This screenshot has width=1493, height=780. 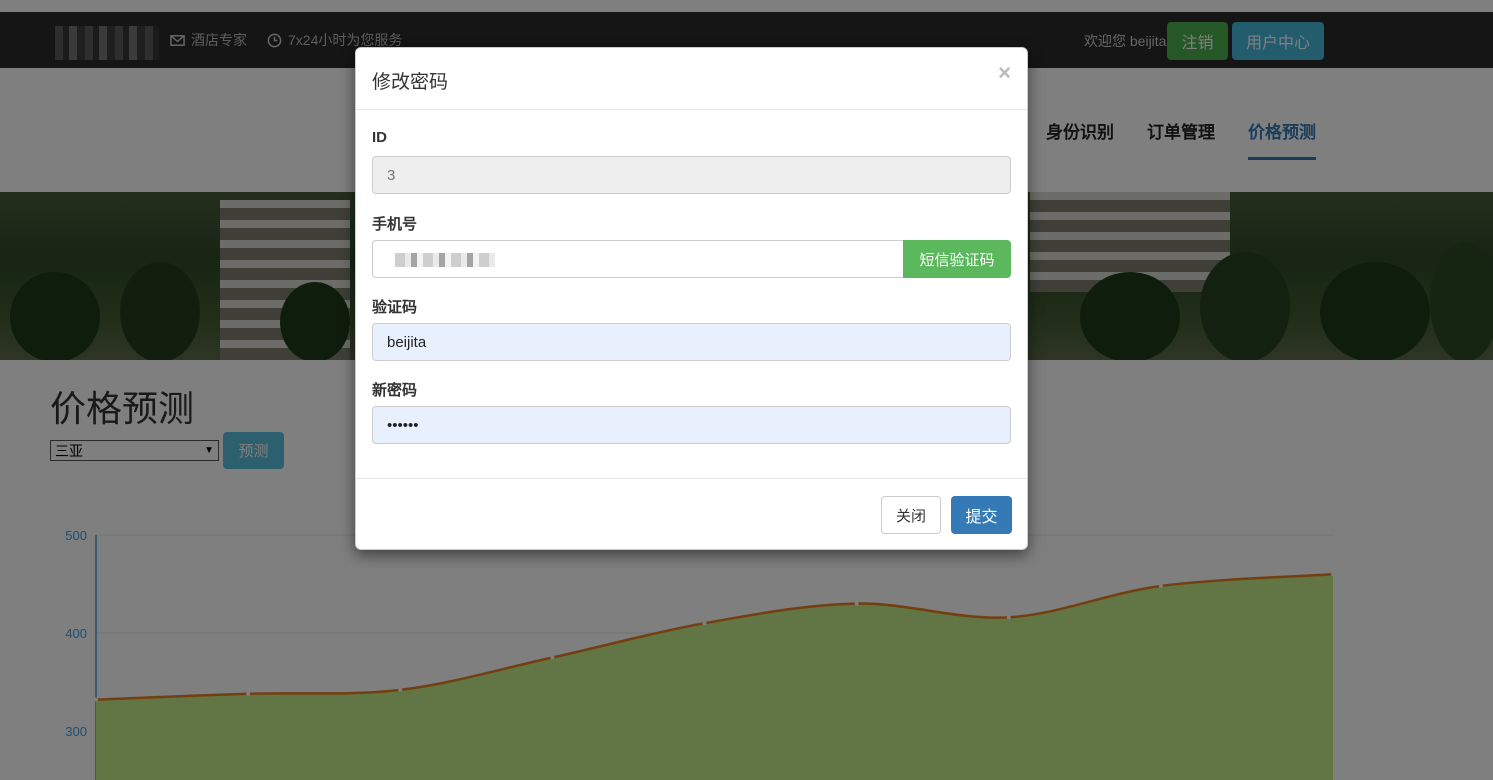 I want to click on phone-value-redacted, so click(x=445, y=260).